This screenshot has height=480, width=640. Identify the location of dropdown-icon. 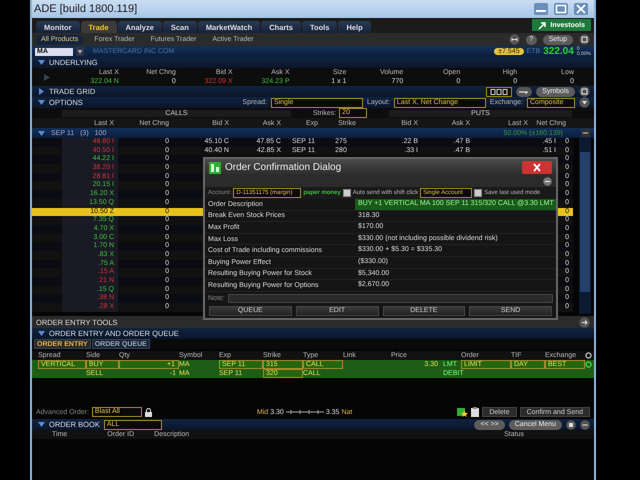
(80, 51).